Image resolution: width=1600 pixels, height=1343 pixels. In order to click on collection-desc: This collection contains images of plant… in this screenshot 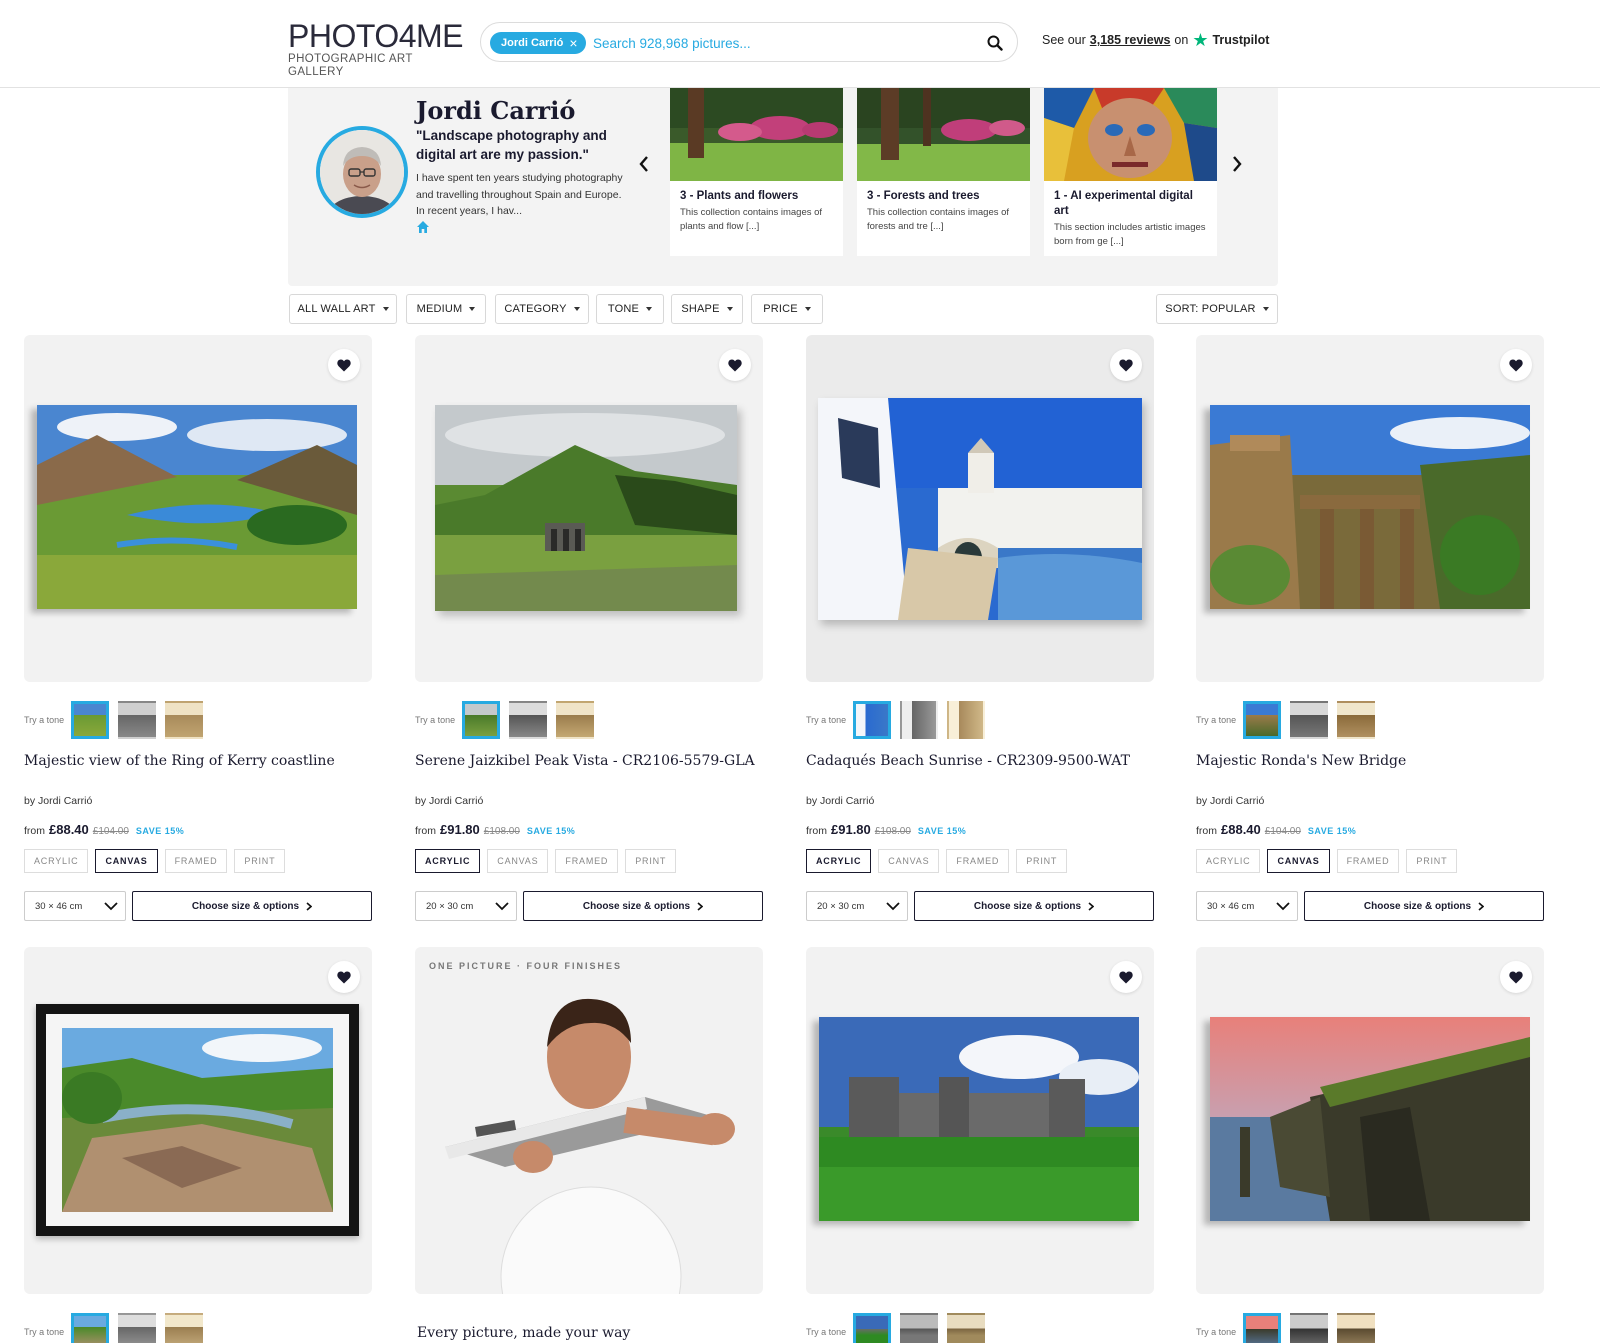, I will do `click(751, 219)`.